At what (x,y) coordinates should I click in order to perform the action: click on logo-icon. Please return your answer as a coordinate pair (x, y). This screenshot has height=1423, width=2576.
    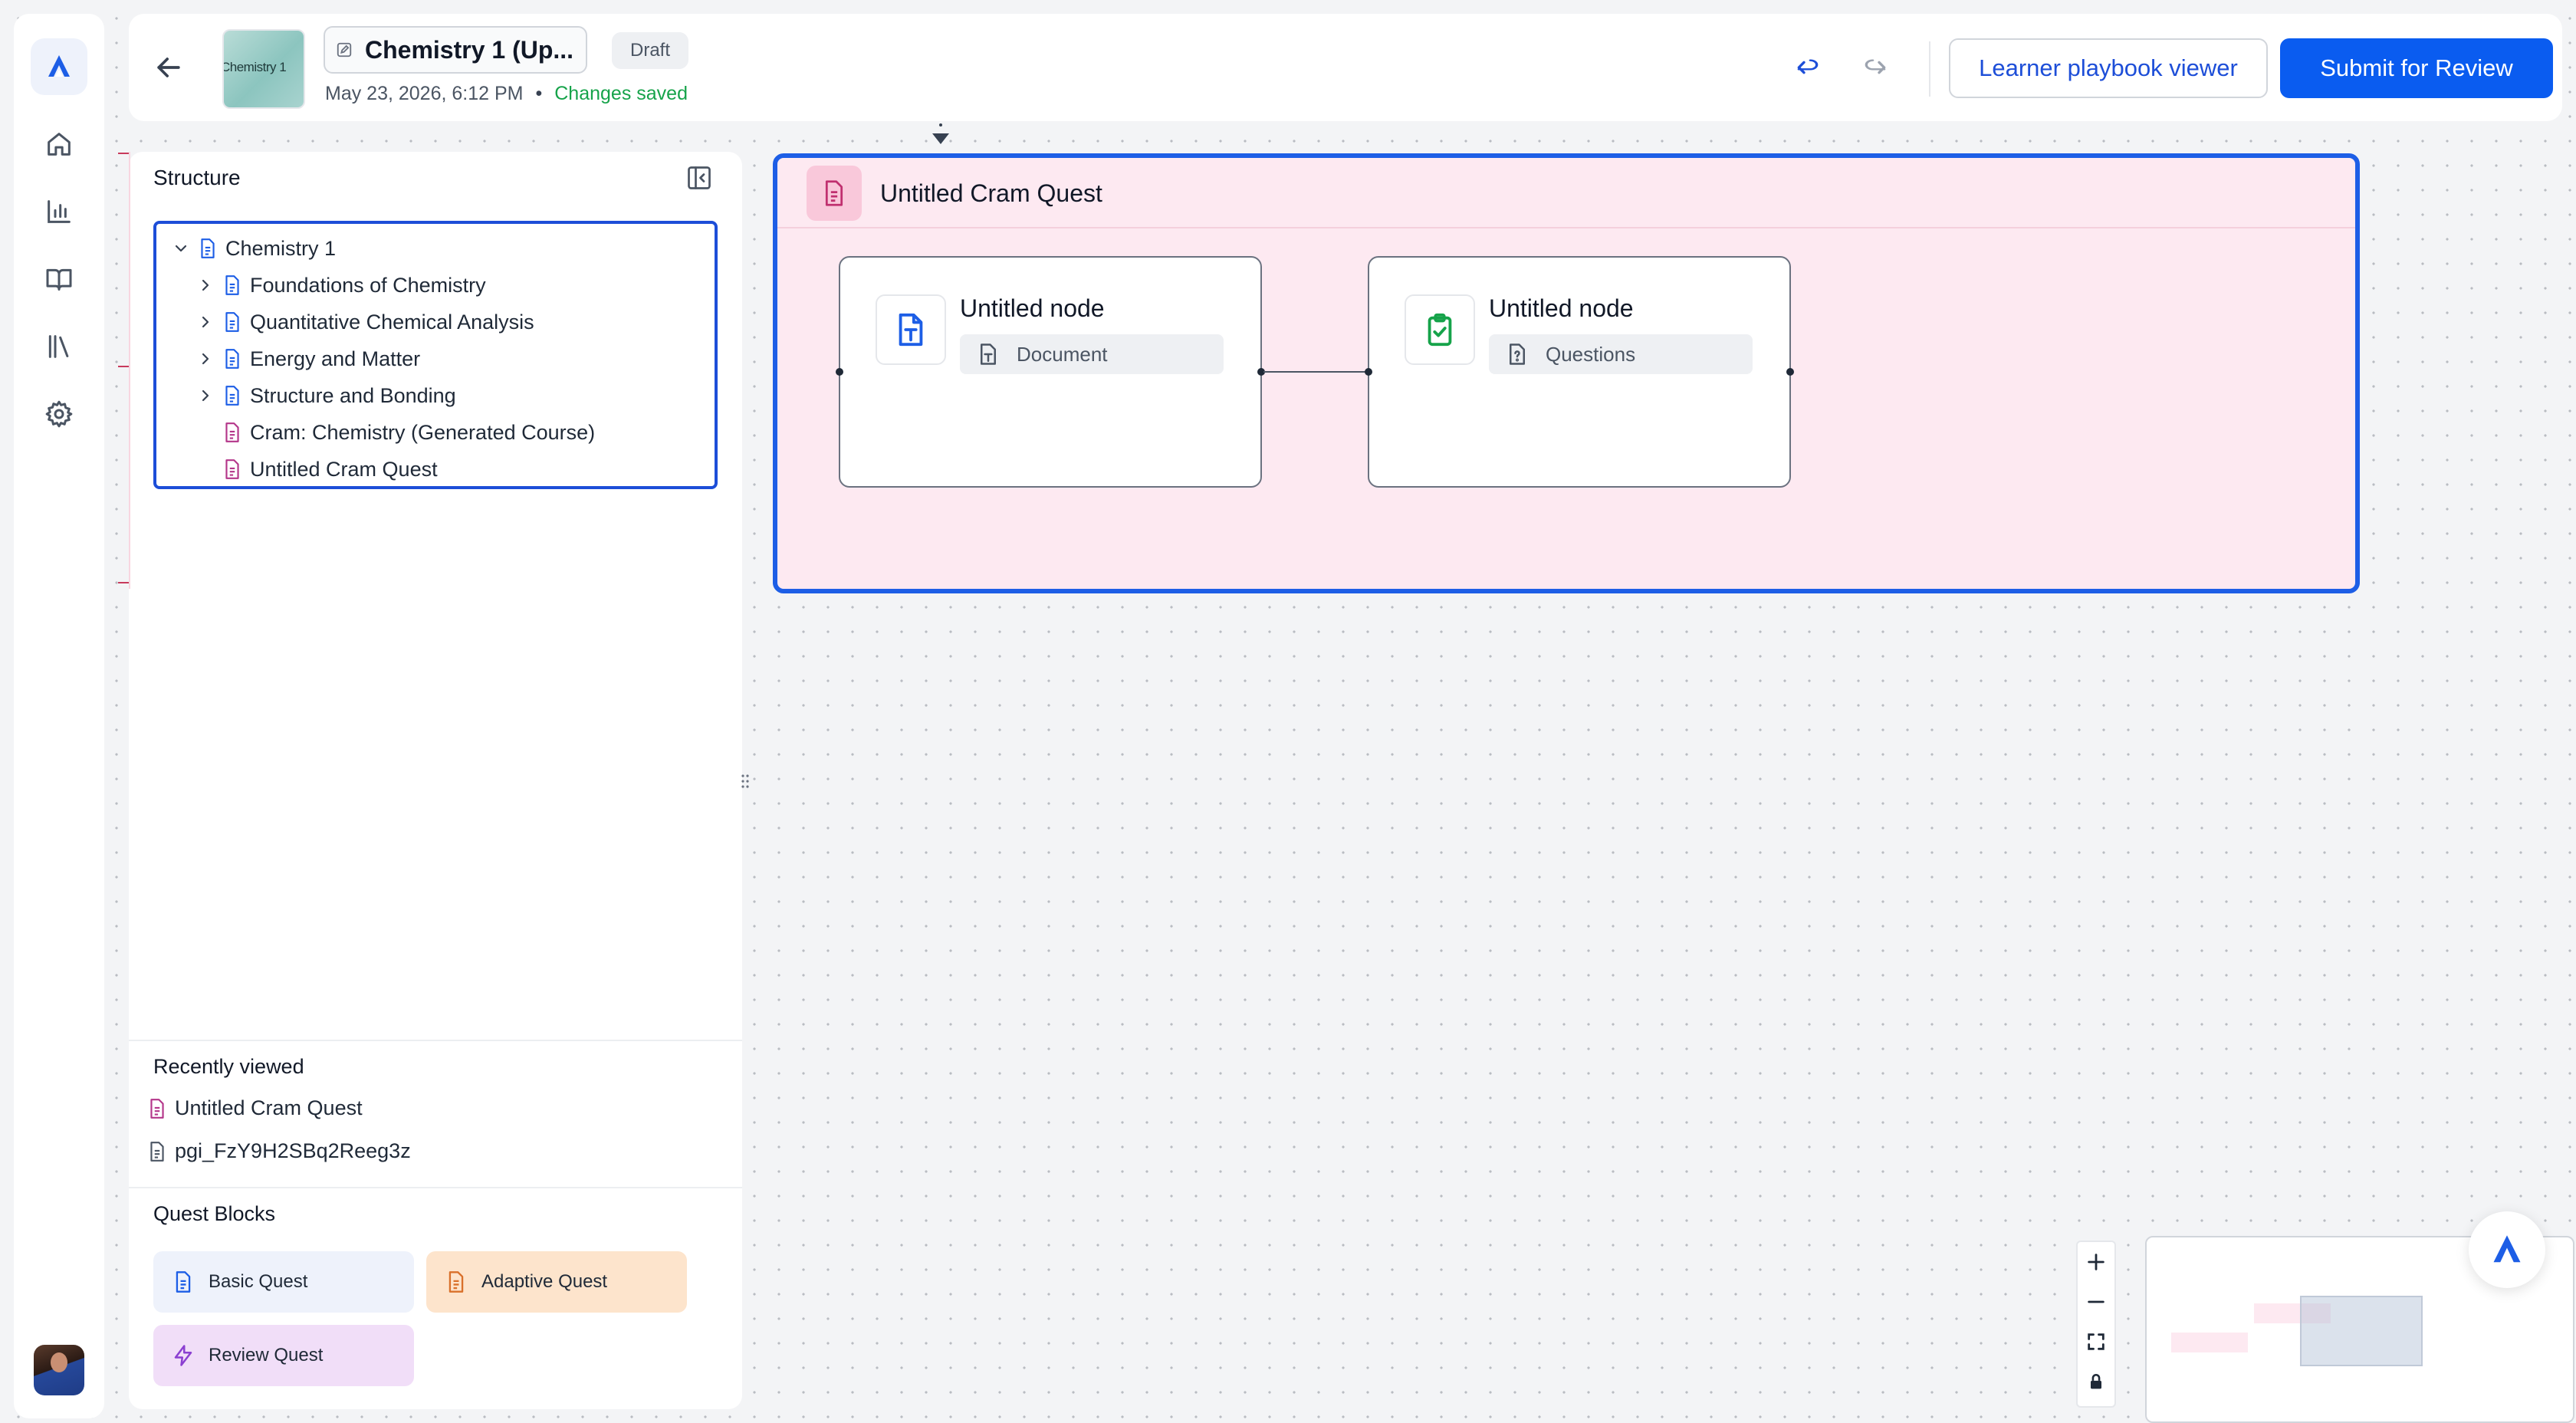
    Looking at the image, I should click on (2507, 1249).